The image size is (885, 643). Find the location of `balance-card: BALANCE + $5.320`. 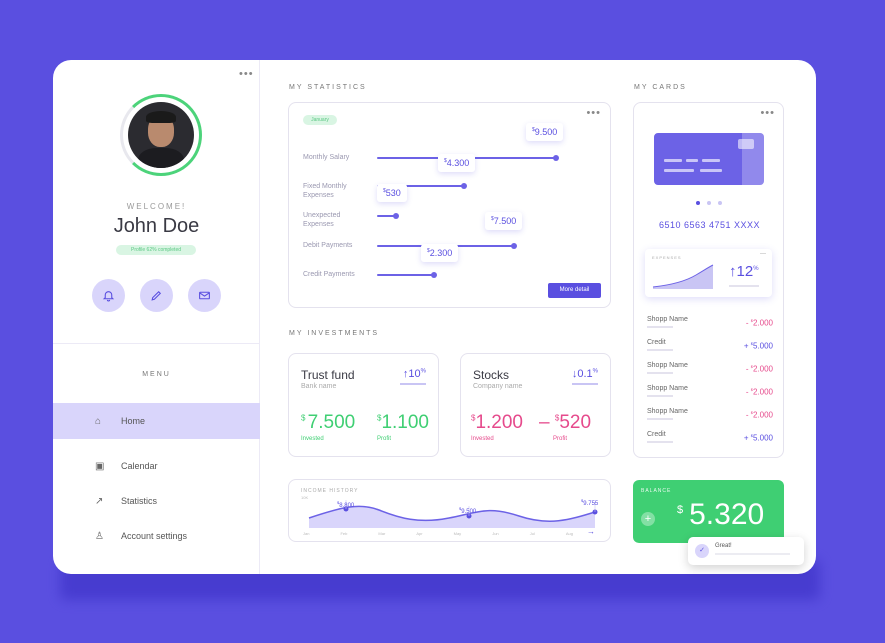

balance-card: BALANCE + $5.320 is located at coordinates (708, 511).